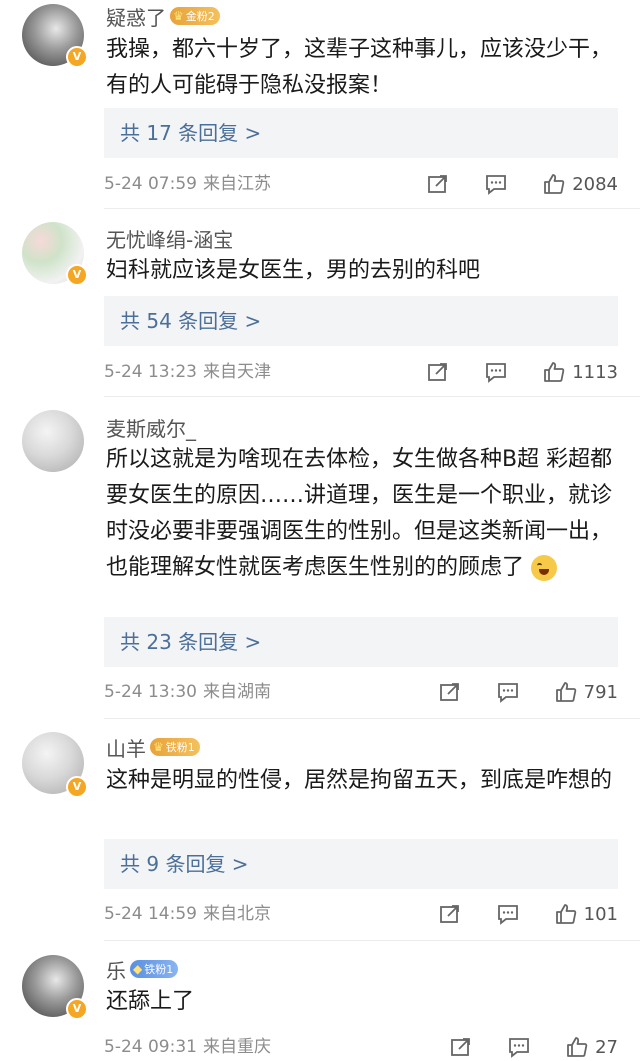  I want to click on comment-actions: 1113, so click(522, 372).